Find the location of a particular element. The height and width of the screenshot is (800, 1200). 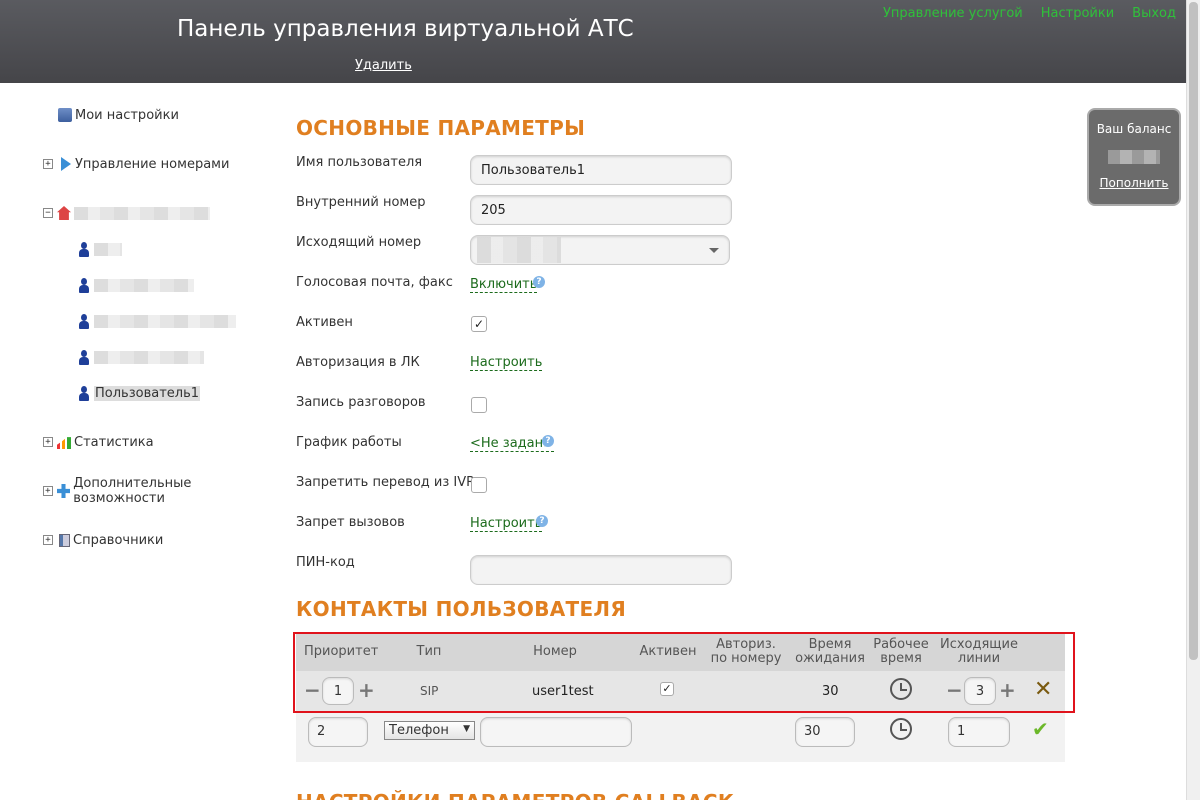

outgoing-label: Исходящий номер is located at coordinates (359, 242).